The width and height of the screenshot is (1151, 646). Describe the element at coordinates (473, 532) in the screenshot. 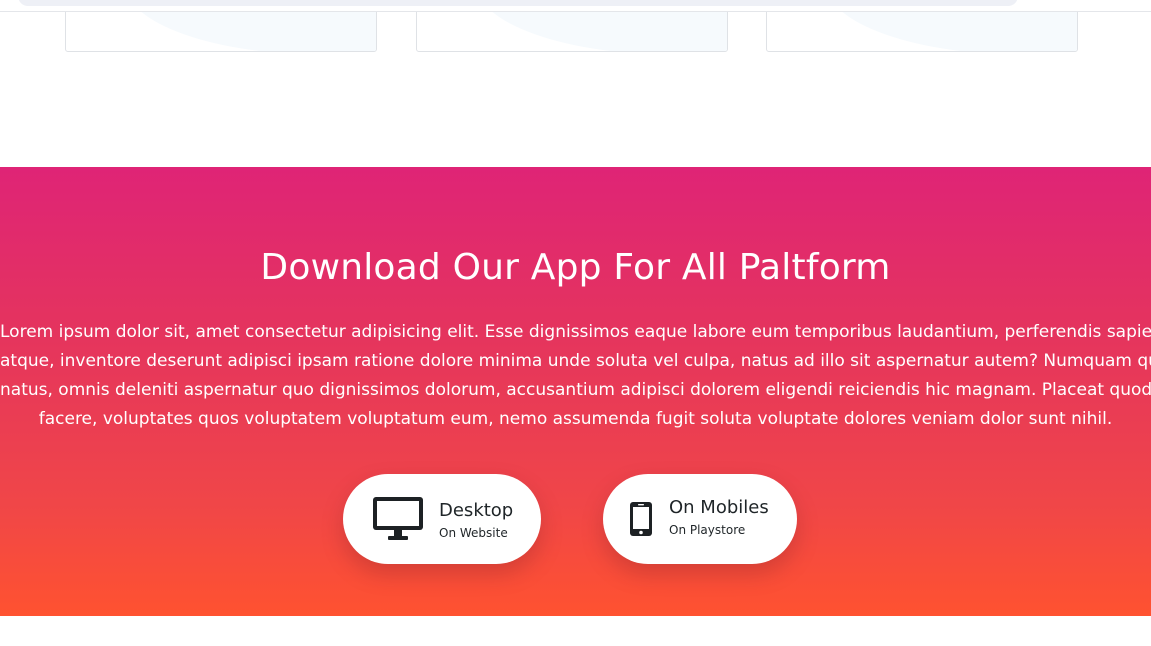

I see `desktop-button-subtitle: On Website` at that location.